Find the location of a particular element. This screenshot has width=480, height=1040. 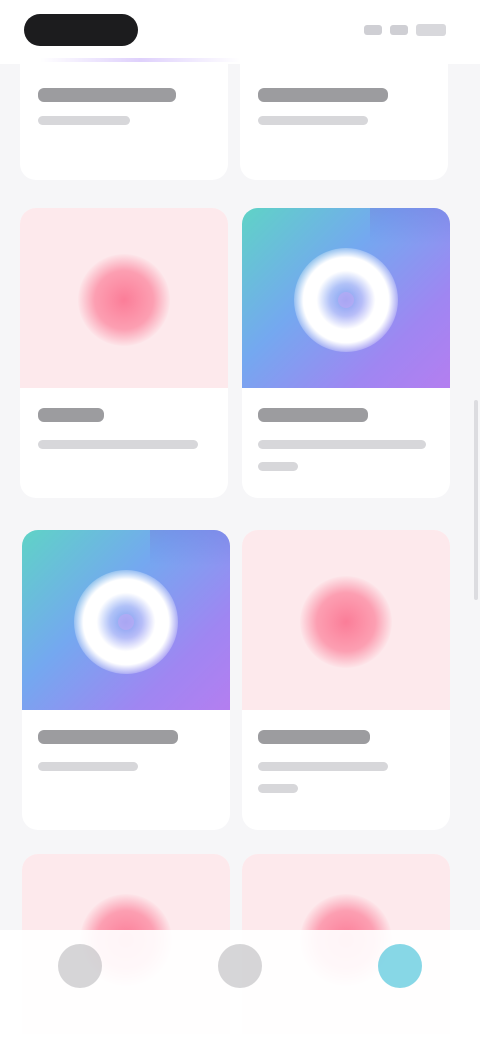

signal-icon is located at coordinates (373, 30).